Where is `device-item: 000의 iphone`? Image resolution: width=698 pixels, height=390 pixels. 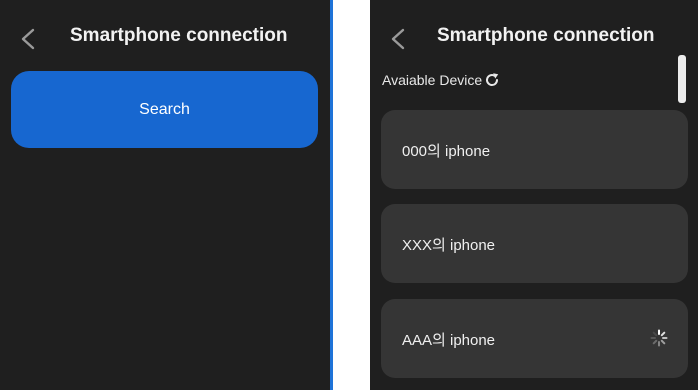
device-item: 000의 iphone is located at coordinates (534, 149).